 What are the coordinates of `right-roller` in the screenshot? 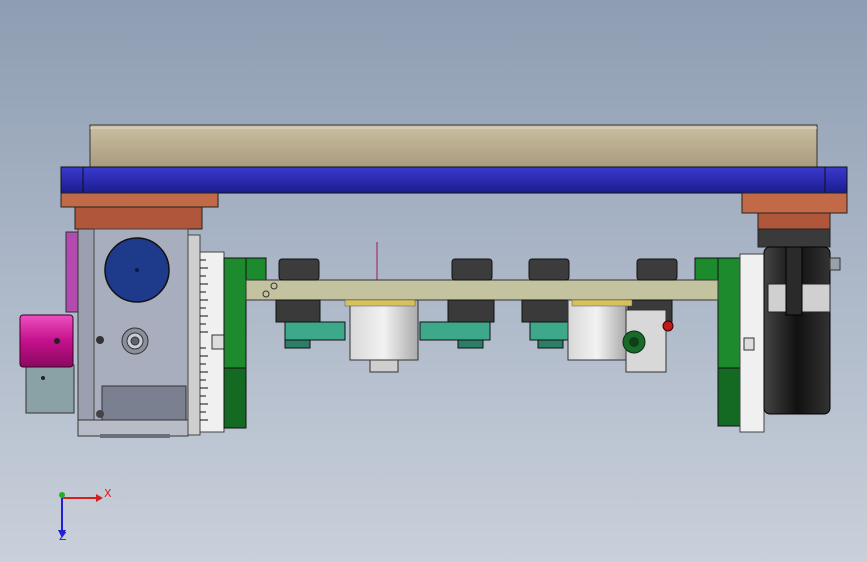 It's located at (802, 330).